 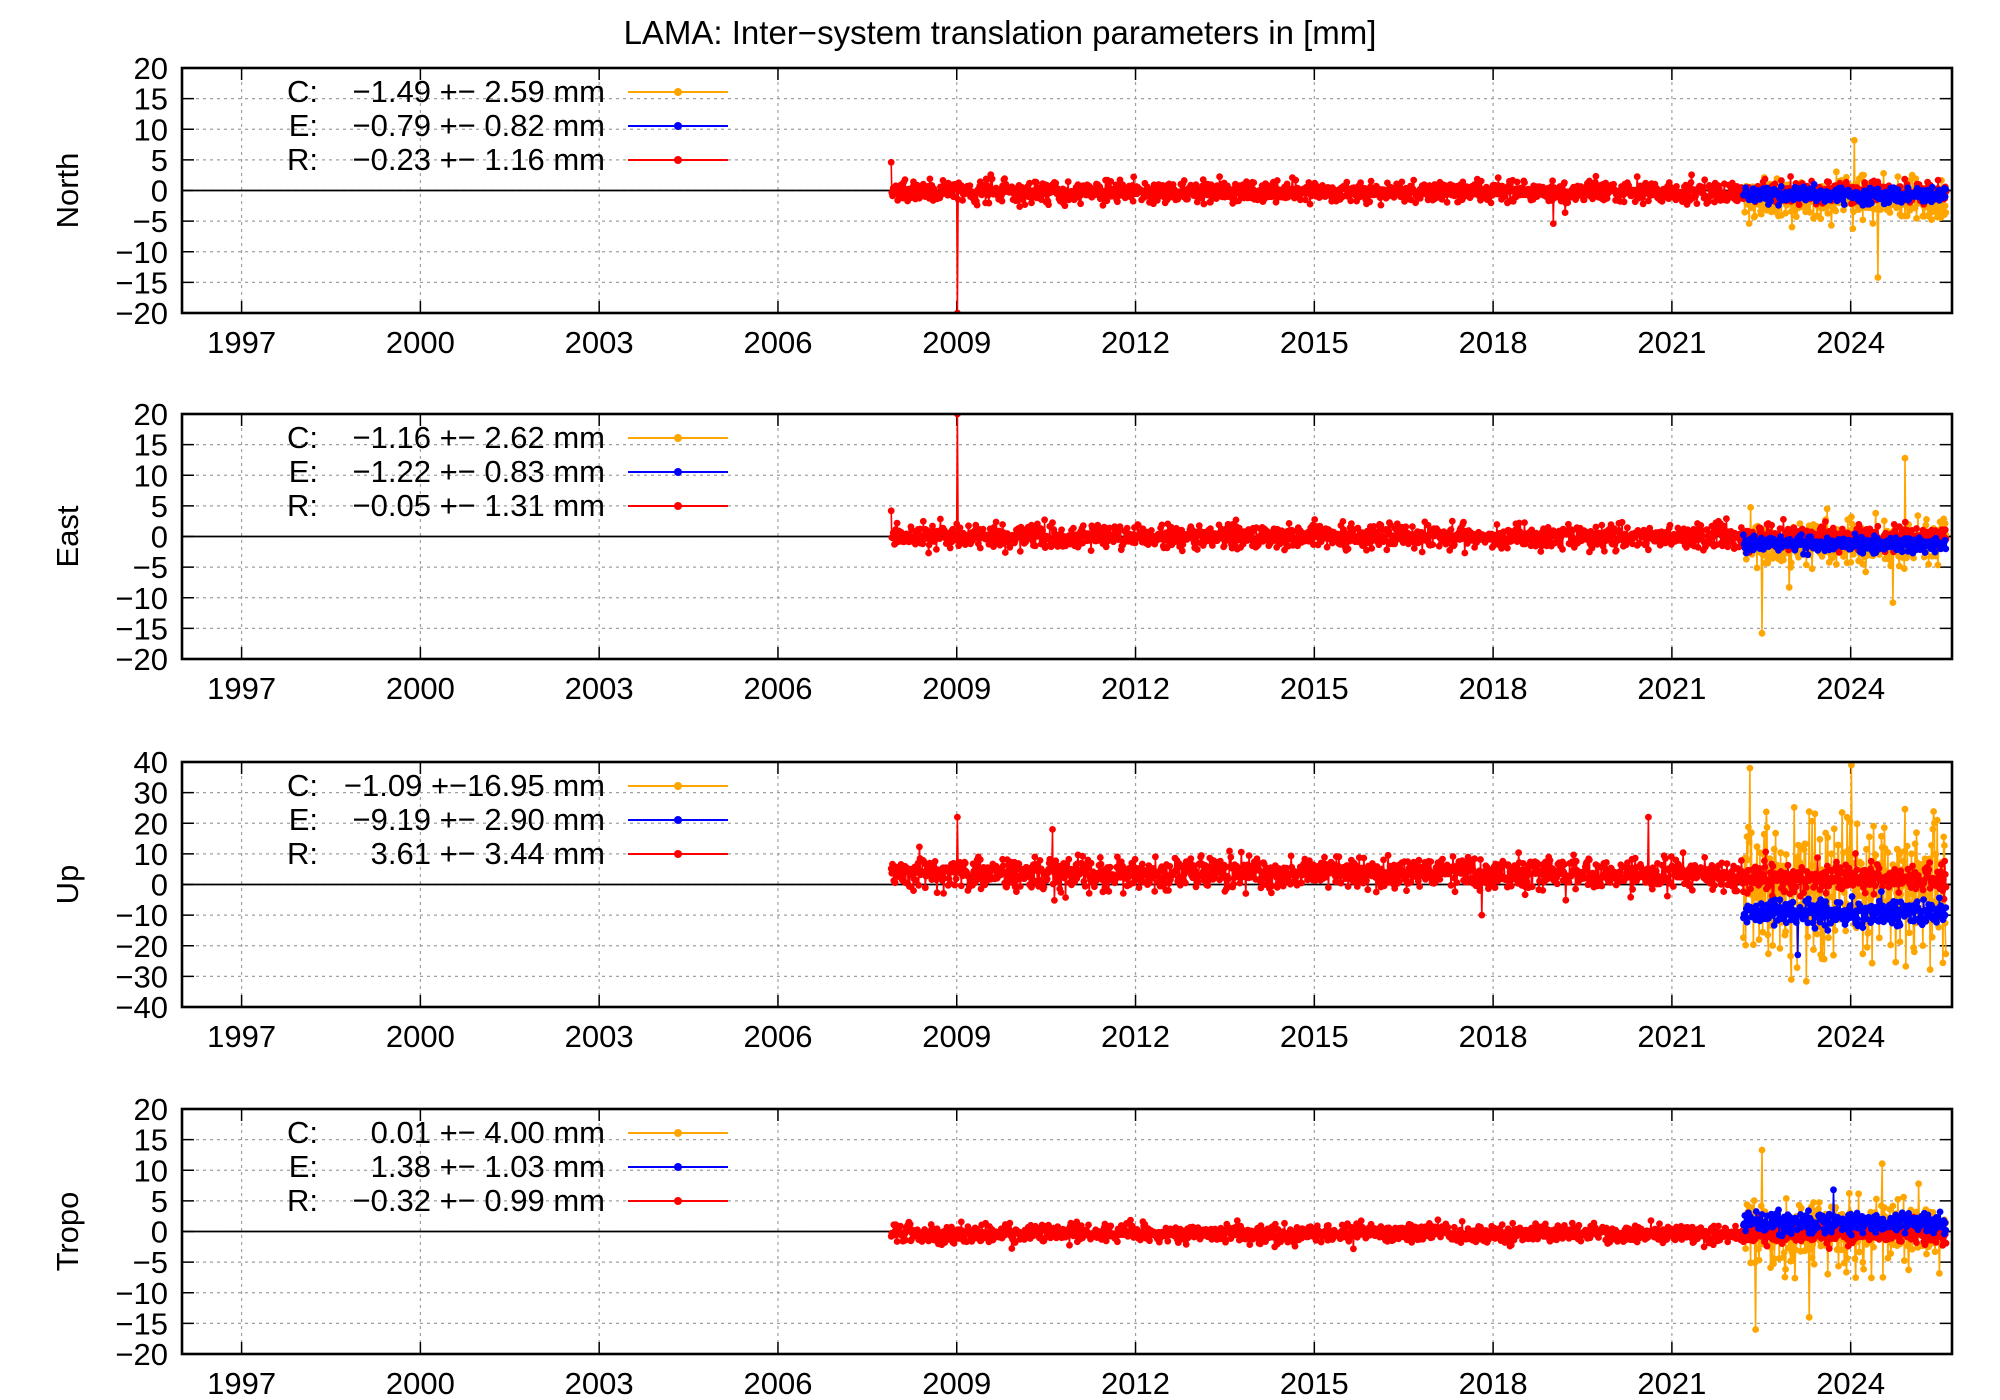 What do you see at coordinates (479, 91) in the screenshot?
I see `legend-stats-C: −1.49 +− 2.59 mm` at bounding box center [479, 91].